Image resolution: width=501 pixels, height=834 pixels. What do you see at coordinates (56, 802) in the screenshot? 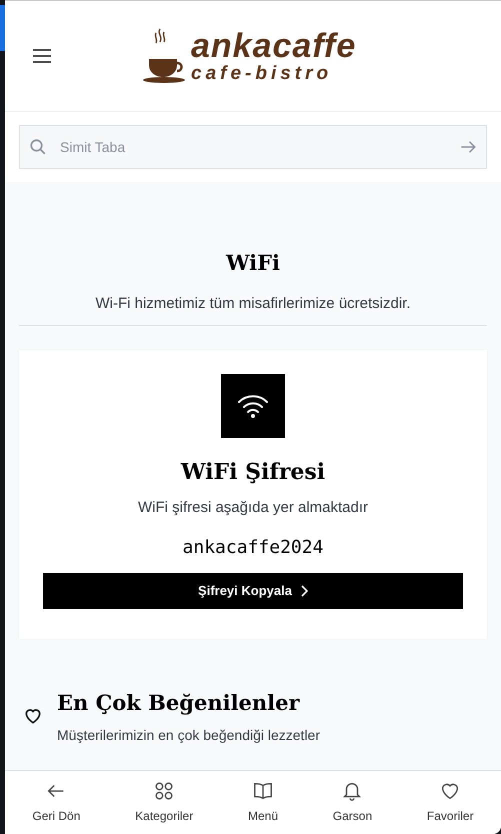
I see `nav-item: Geri Dön` at bounding box center [56, 802].